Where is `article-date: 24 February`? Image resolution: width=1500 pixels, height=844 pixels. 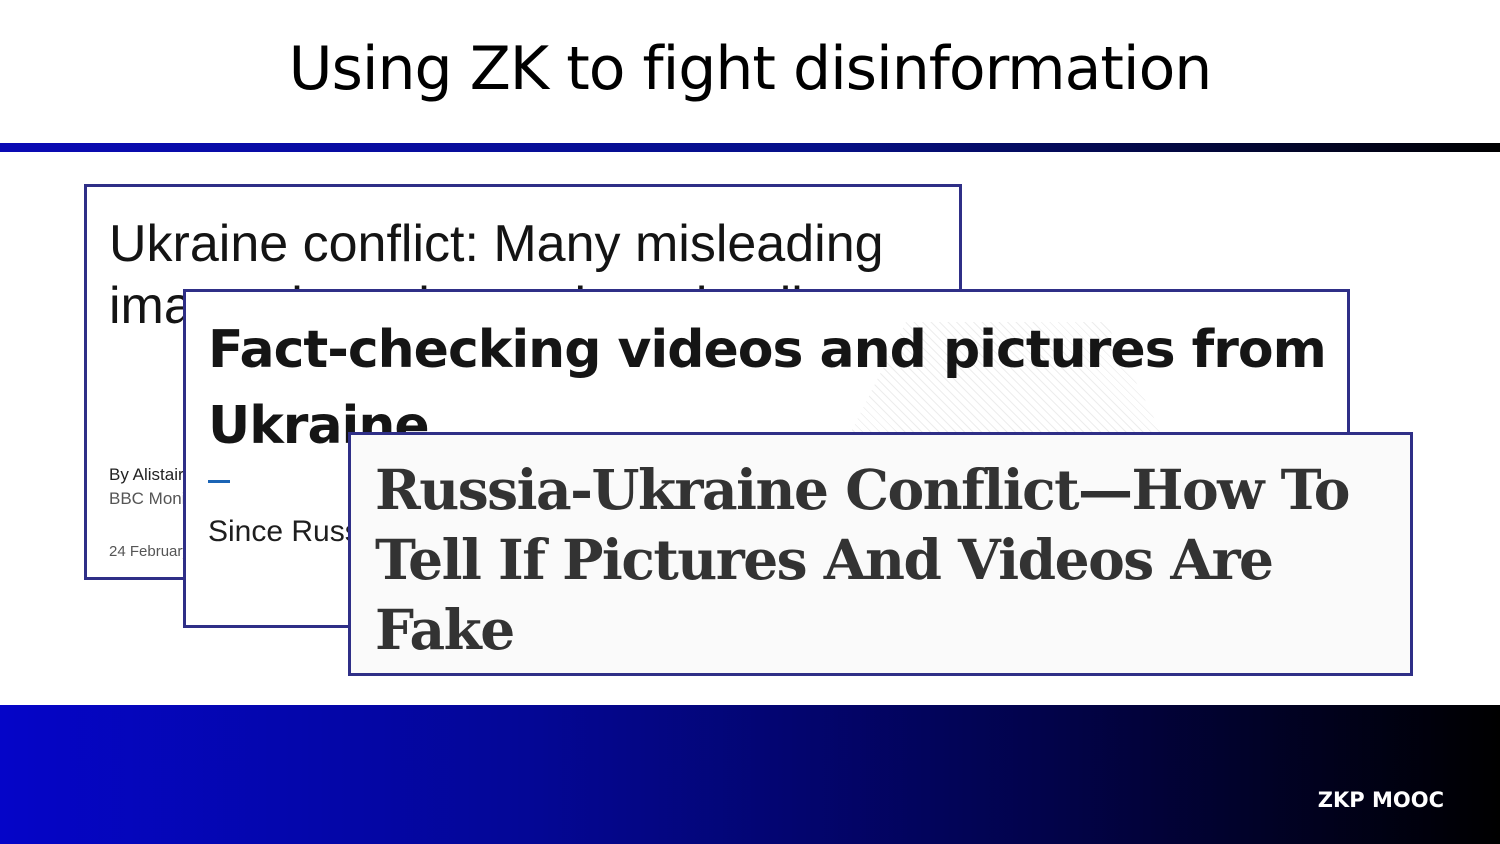
article-date: 24 February is located at coordinates (149, 551).